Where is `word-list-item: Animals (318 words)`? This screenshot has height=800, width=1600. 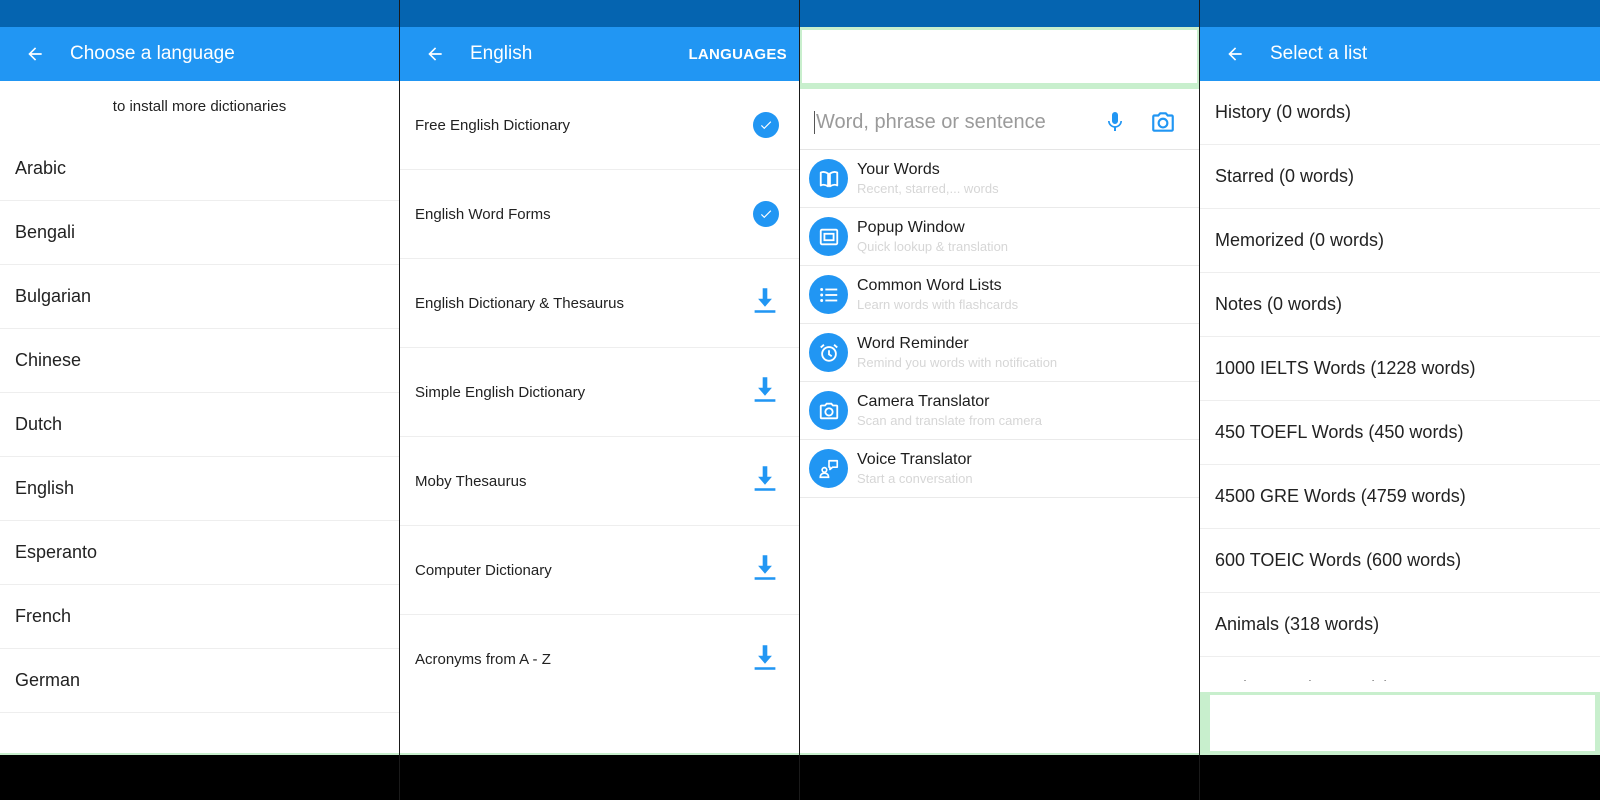 word-list-item: Animals (318 words) is located at coordinates (1400, 625).